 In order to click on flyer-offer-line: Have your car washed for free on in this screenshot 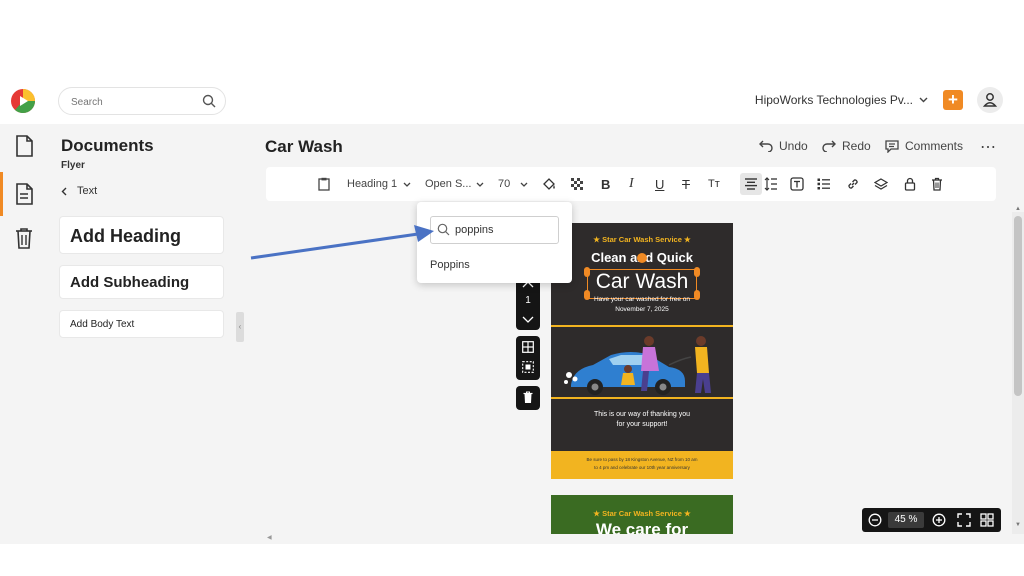, I will do `click(642, 299)`.